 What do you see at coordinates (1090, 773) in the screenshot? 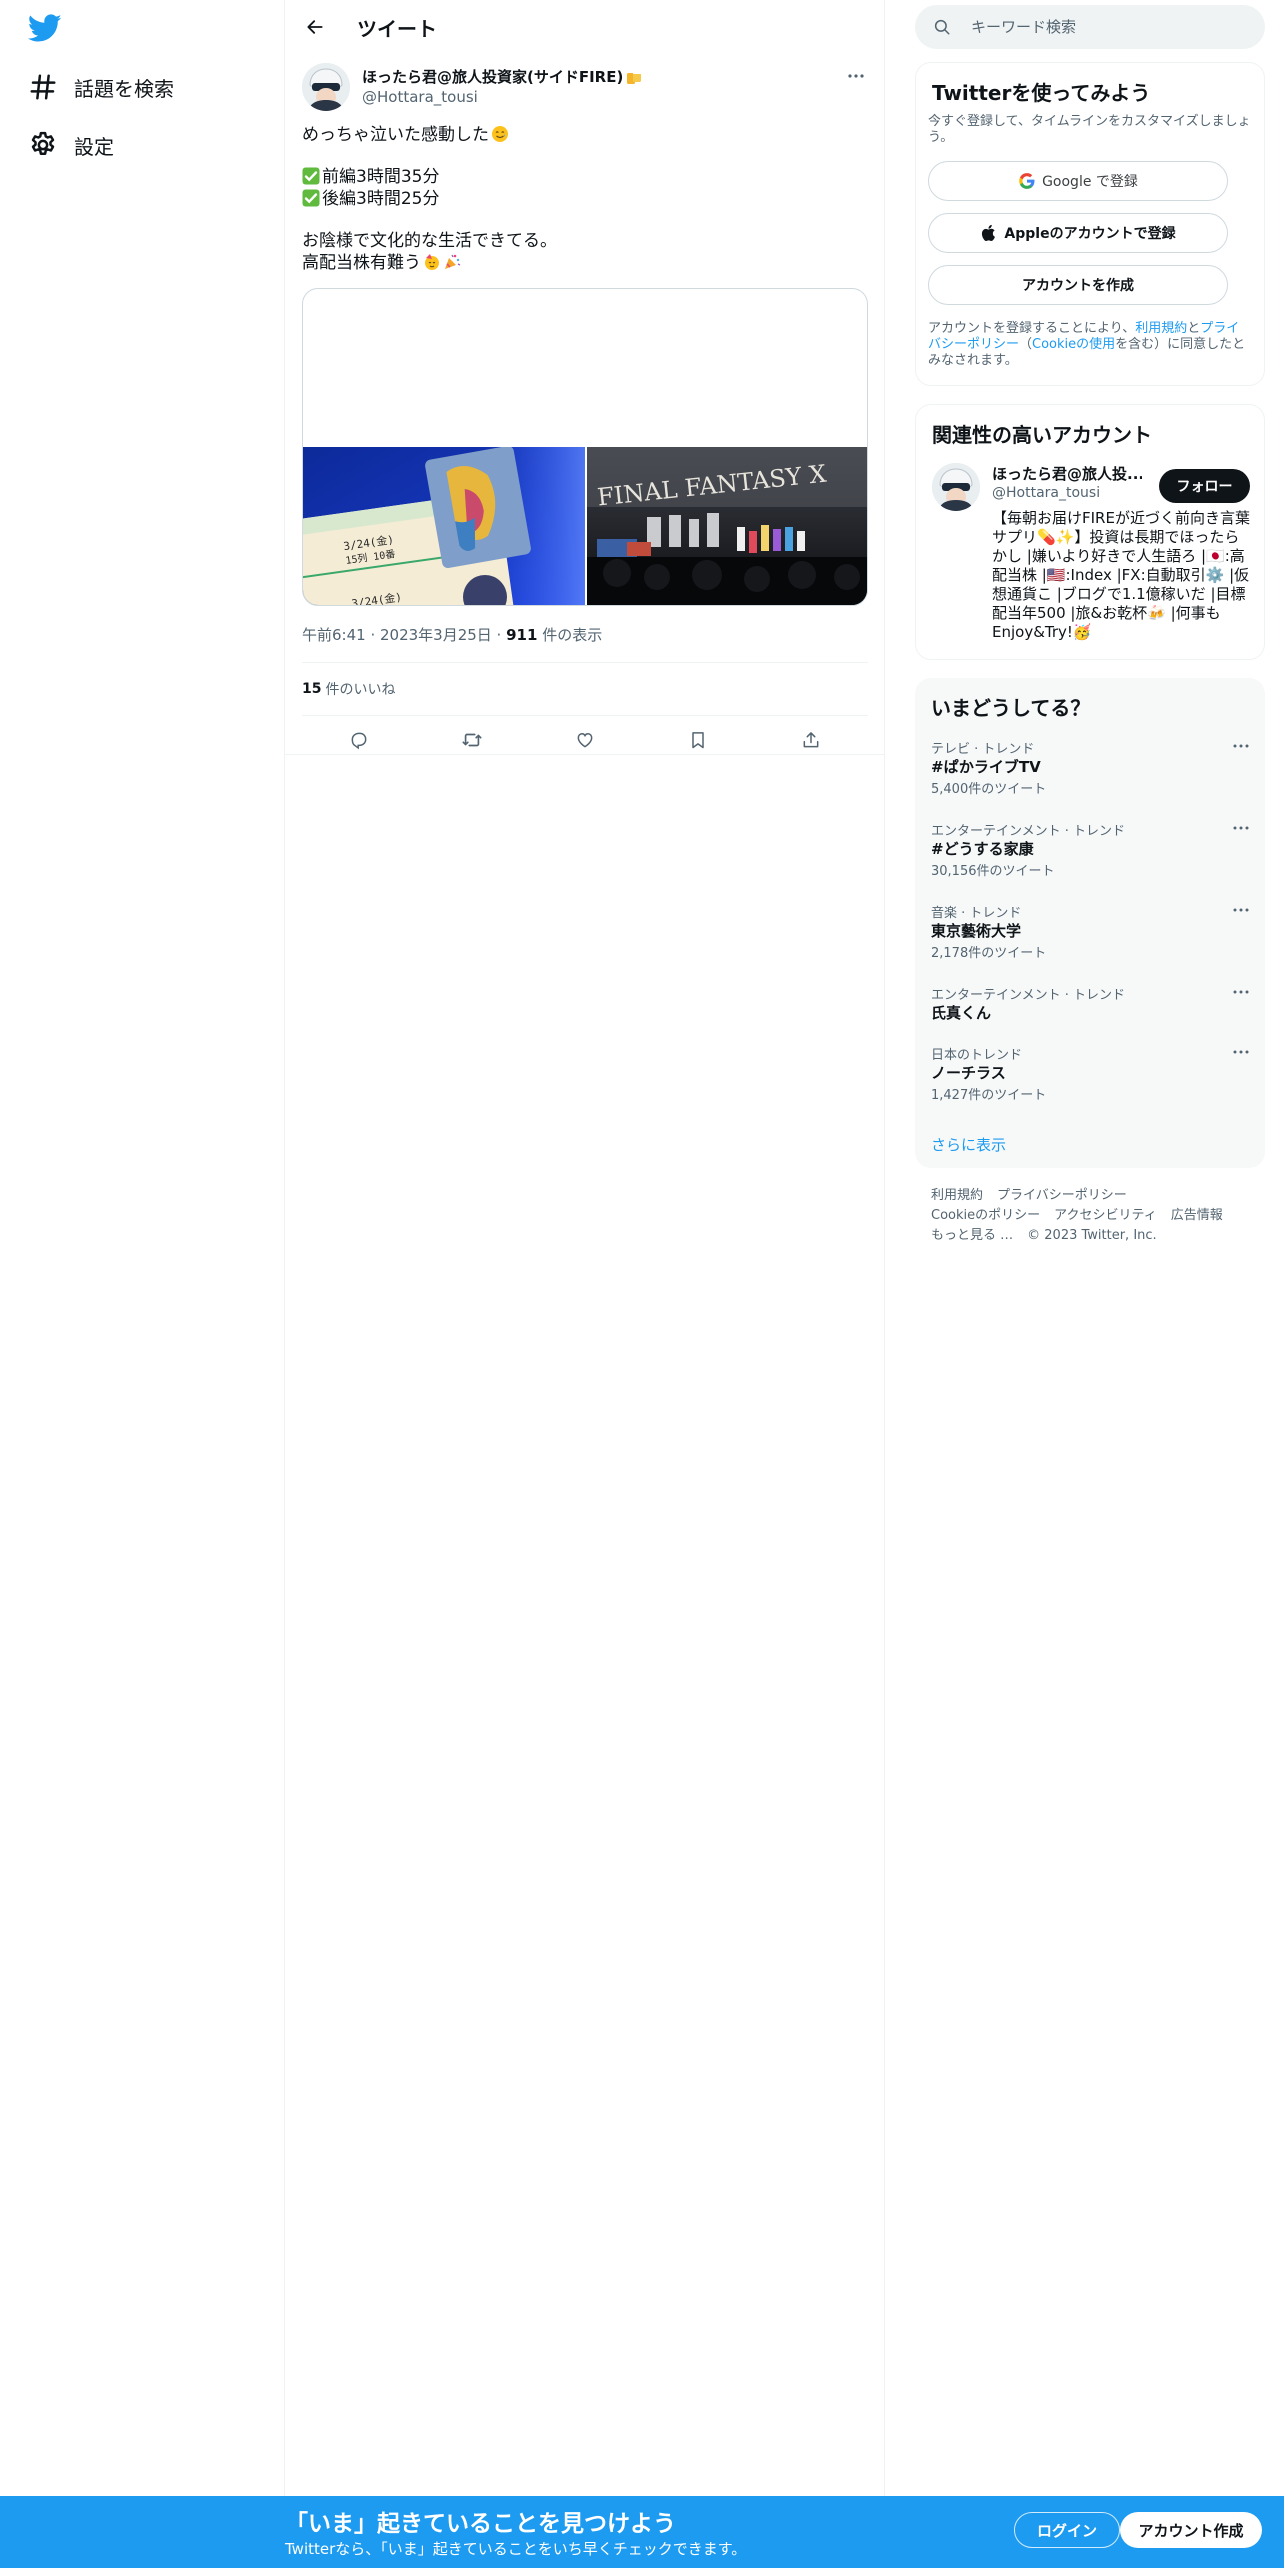
I see `trend-item: テレビ · トレンド #ぱかライブTV 5,400件のツイート` at bounding box center [1090, 773].